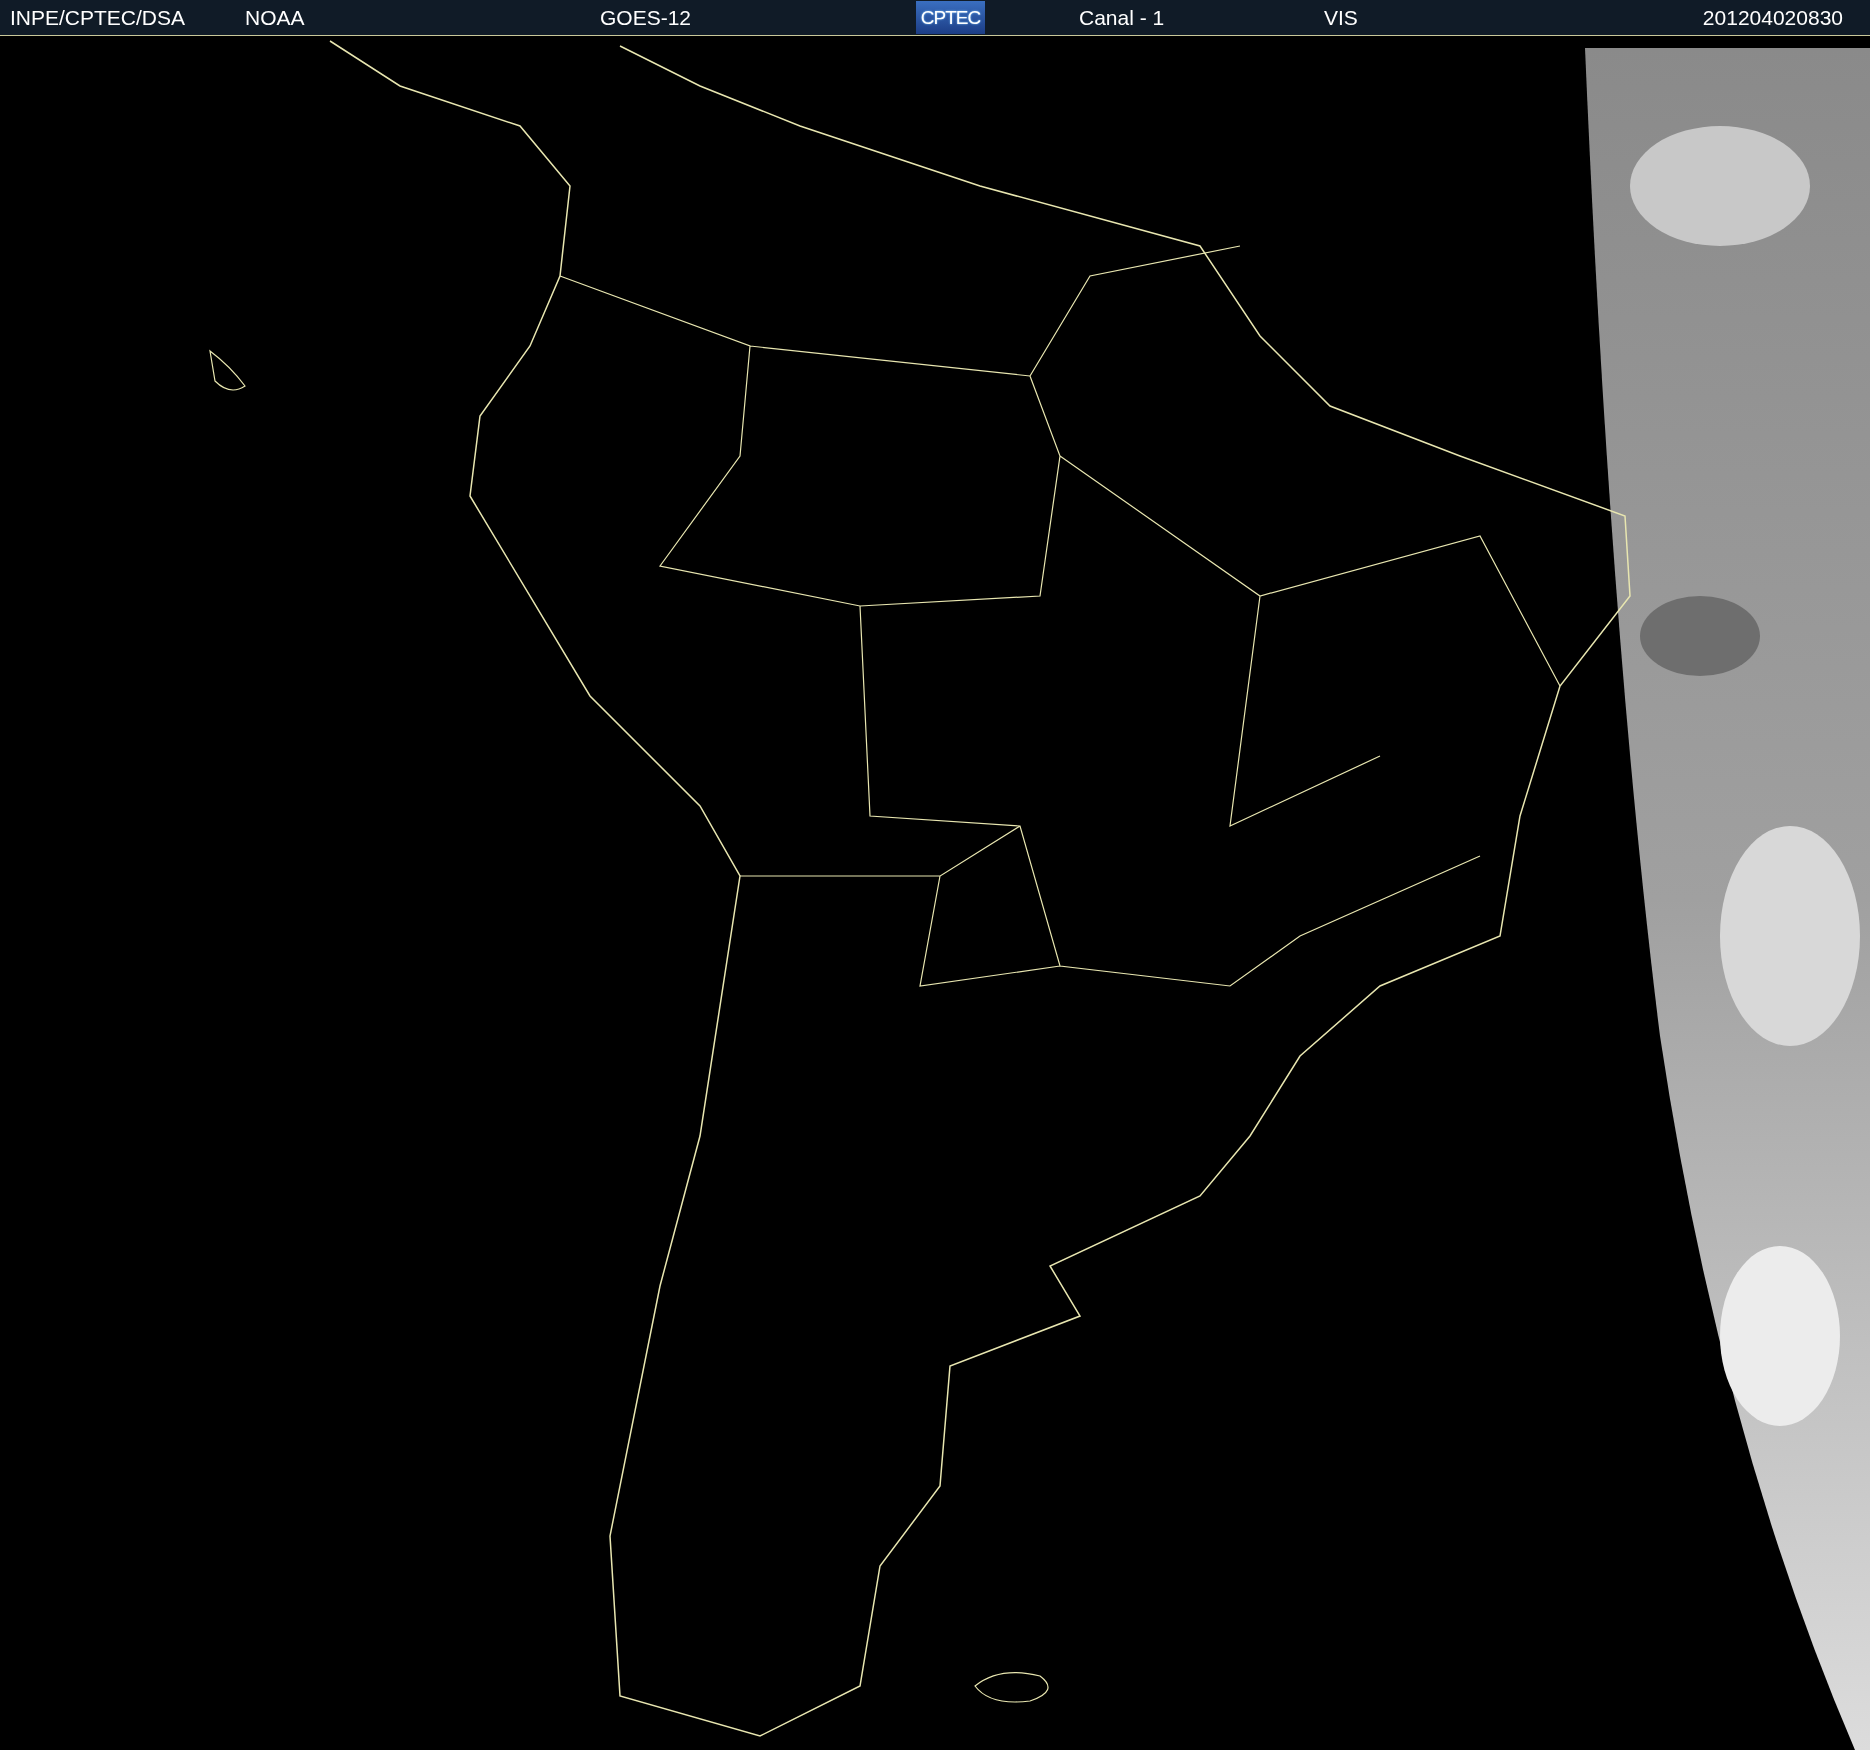 The image size is (1870, 1750). What do you see at coordinates (1772, 17) in the screenshot?
I see `timestamp-label: 201204020830` at bounding box center [1772, 17].